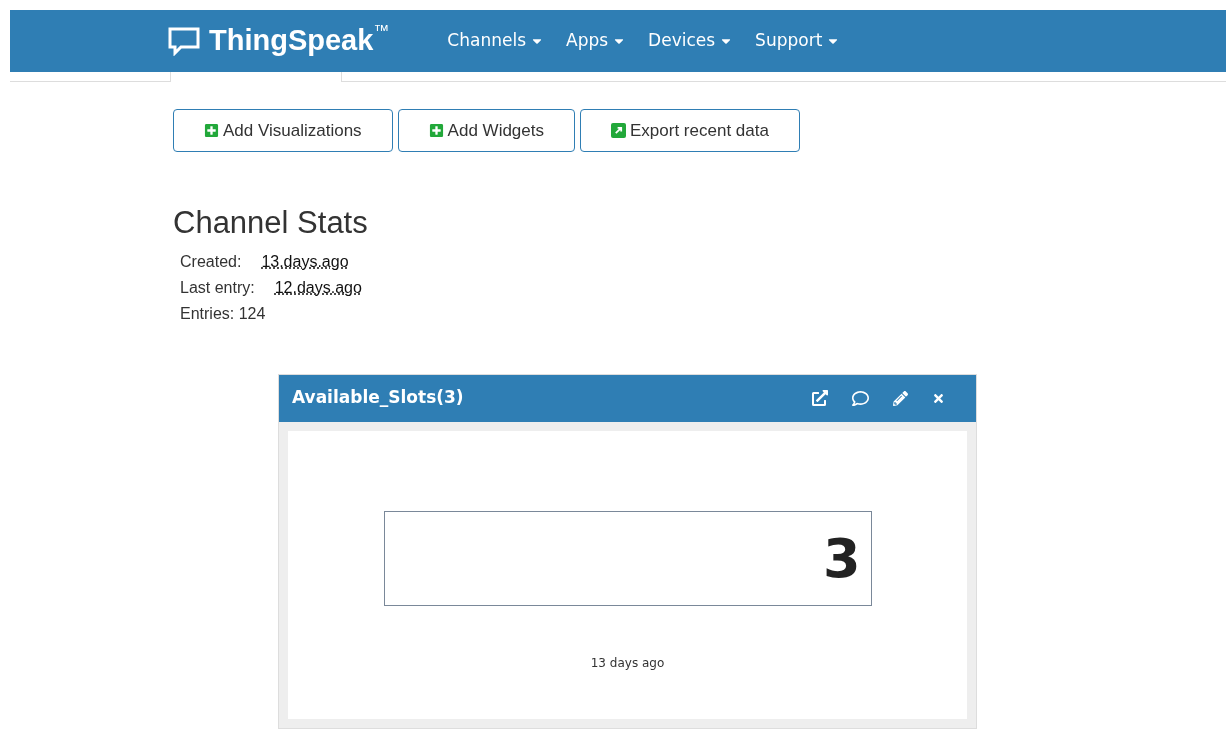 The image size is (1226, 735). Describe the element at coordinates (211, 261) in the screenshot. I see `stat-label: Created:` at that location.